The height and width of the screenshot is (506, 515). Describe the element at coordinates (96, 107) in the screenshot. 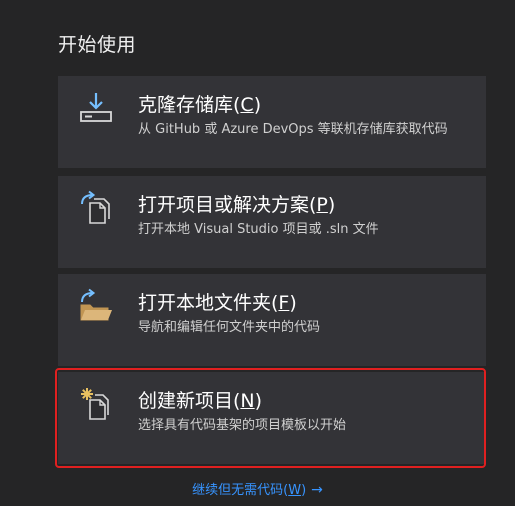

I see `clone-download-icon` at that location.